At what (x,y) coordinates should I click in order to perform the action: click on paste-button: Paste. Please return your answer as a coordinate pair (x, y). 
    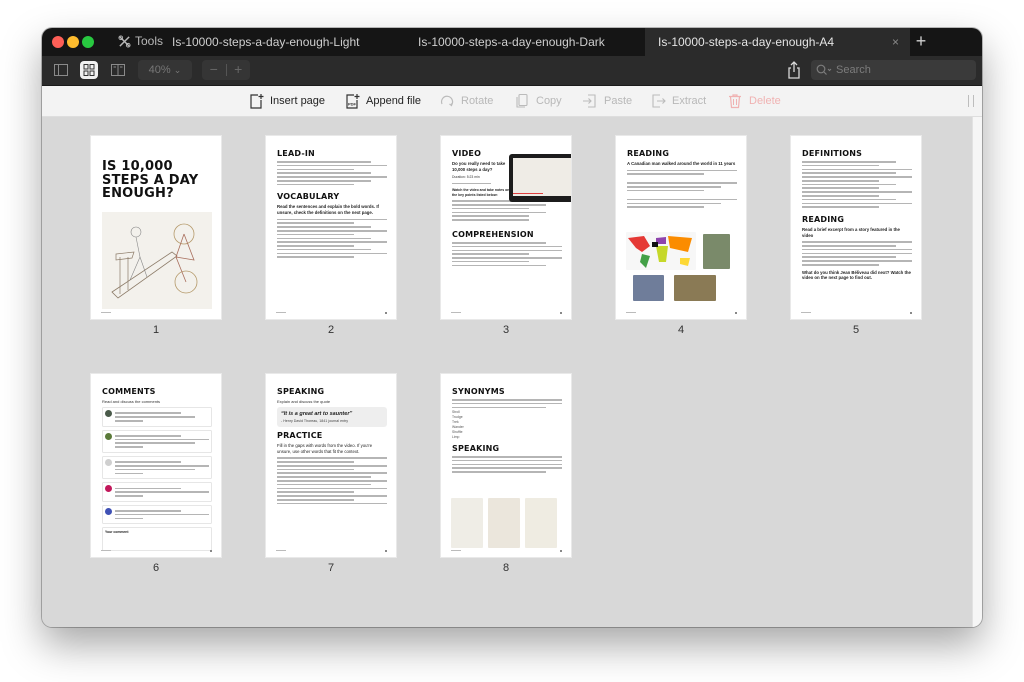
    Looking at the image, I should click on (607, 101).